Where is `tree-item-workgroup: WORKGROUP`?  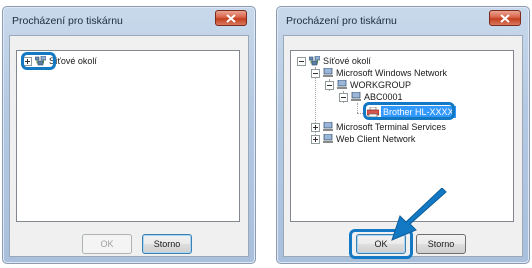 tree-item-workgroup: WORKGROUP is located at coordinates (368, 85).